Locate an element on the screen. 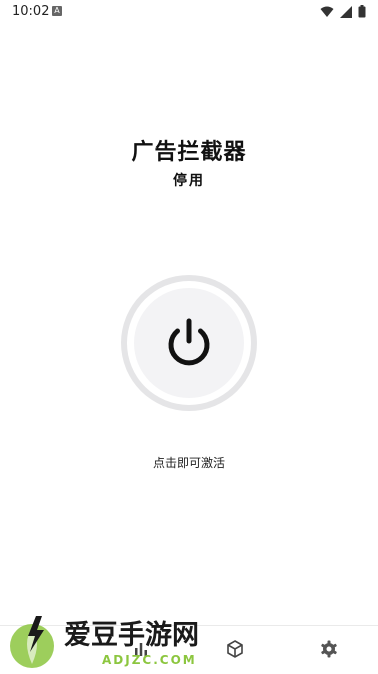 This screenshot has width=378, height=674. bottom-nav is located at coordinates (189, 649).